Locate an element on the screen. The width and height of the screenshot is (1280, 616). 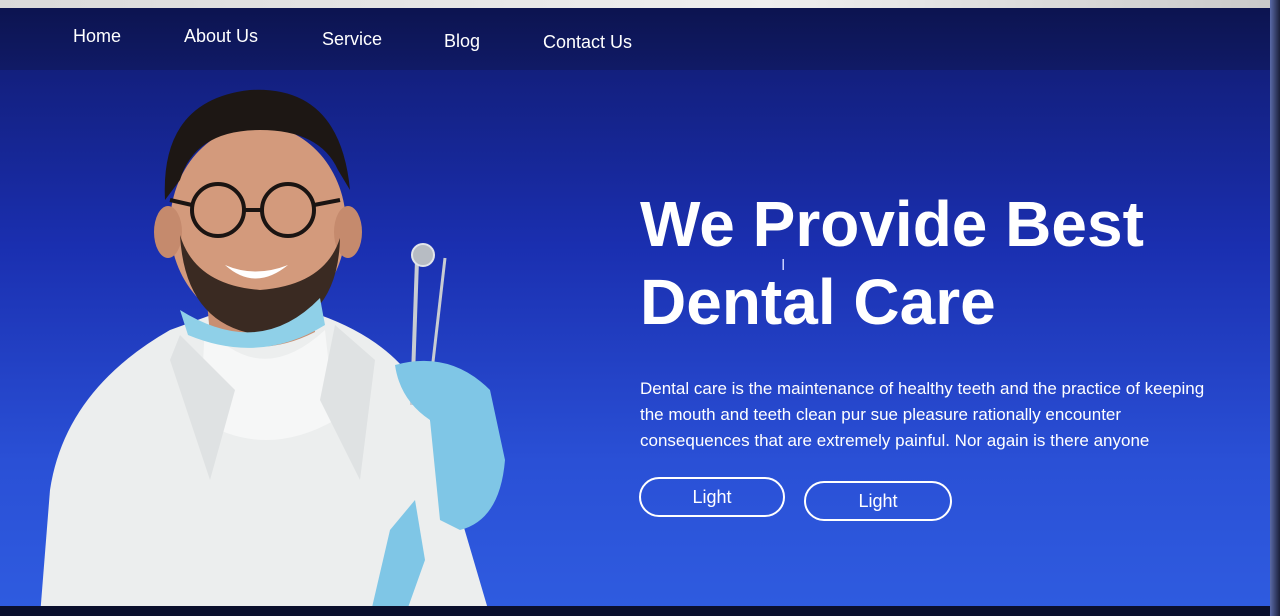
browser-top-strip is located at coordinates (640, 4).